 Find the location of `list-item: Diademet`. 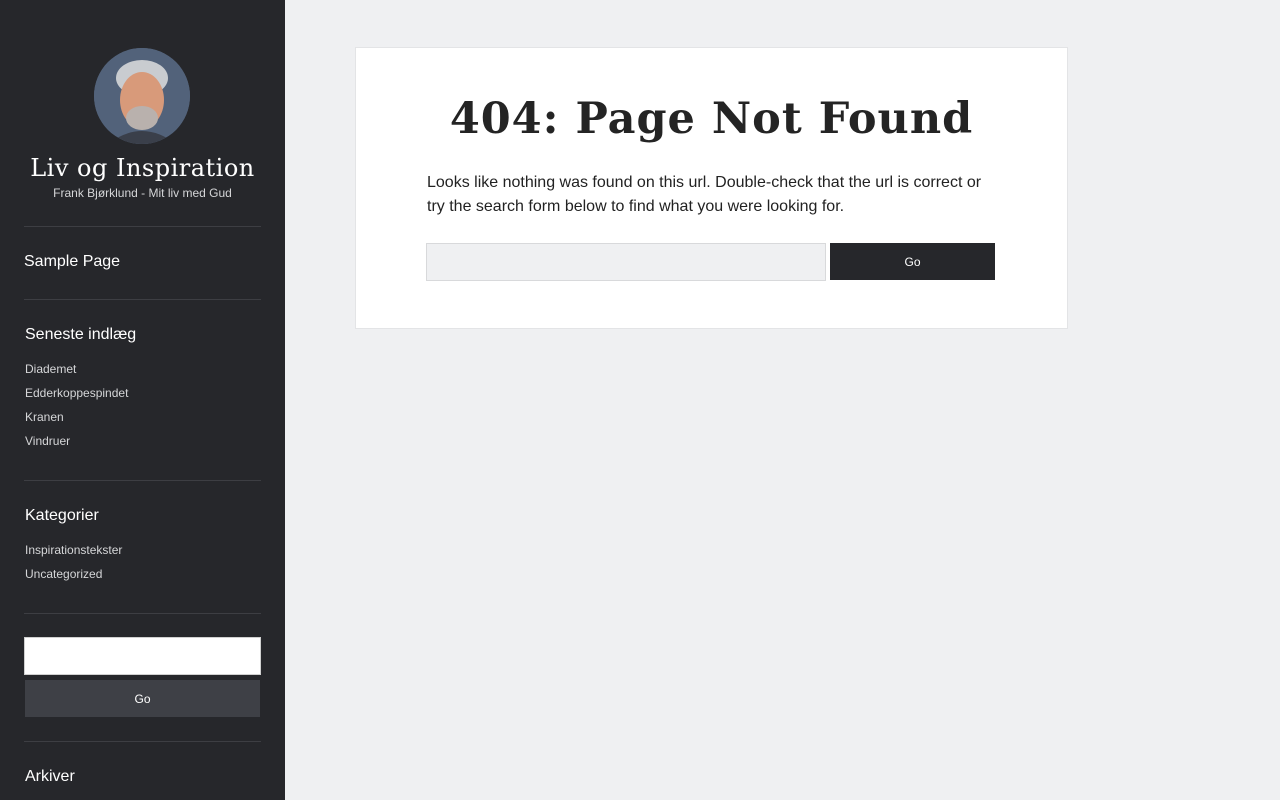

list-item: Diademet is located at coordinates (76, 369).